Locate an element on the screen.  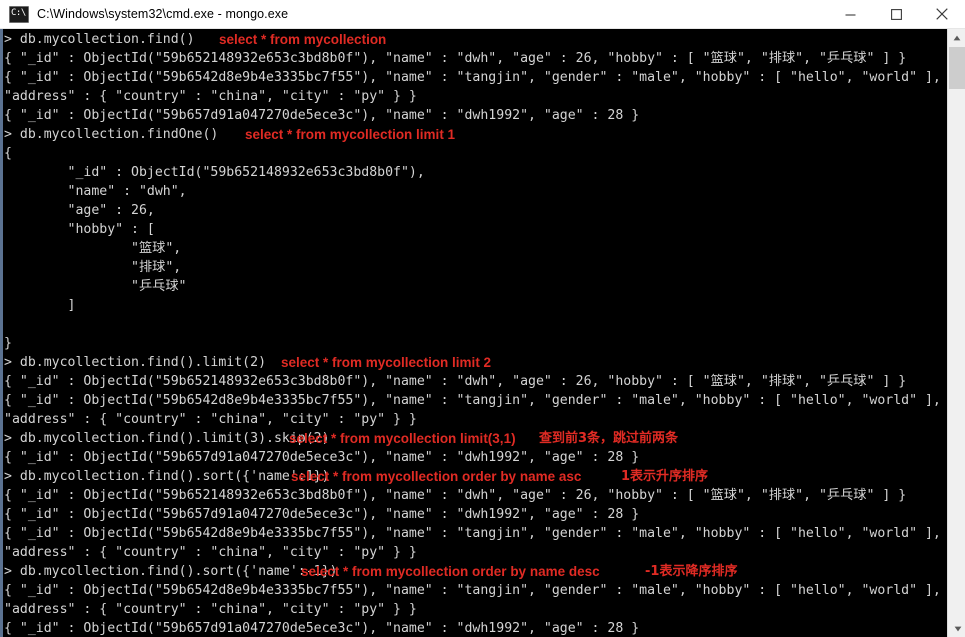
console-line-text: } is located at coordinates (8, 343).